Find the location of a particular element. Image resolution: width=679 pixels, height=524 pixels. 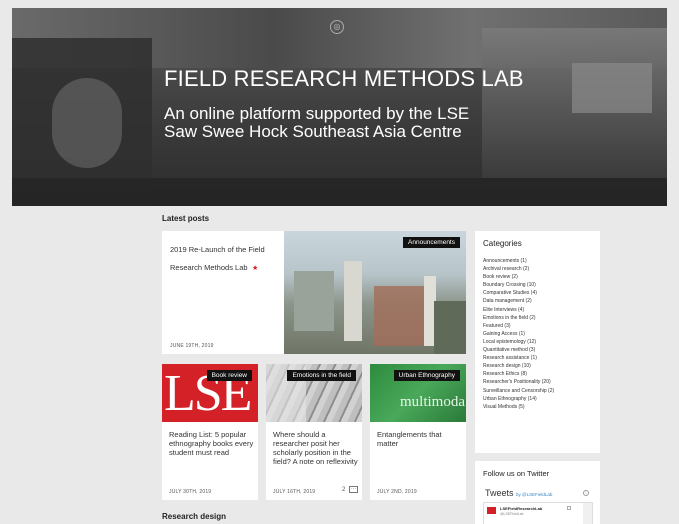

category-link: Urban Ethnography (14) is located at coordinates (518, 399).